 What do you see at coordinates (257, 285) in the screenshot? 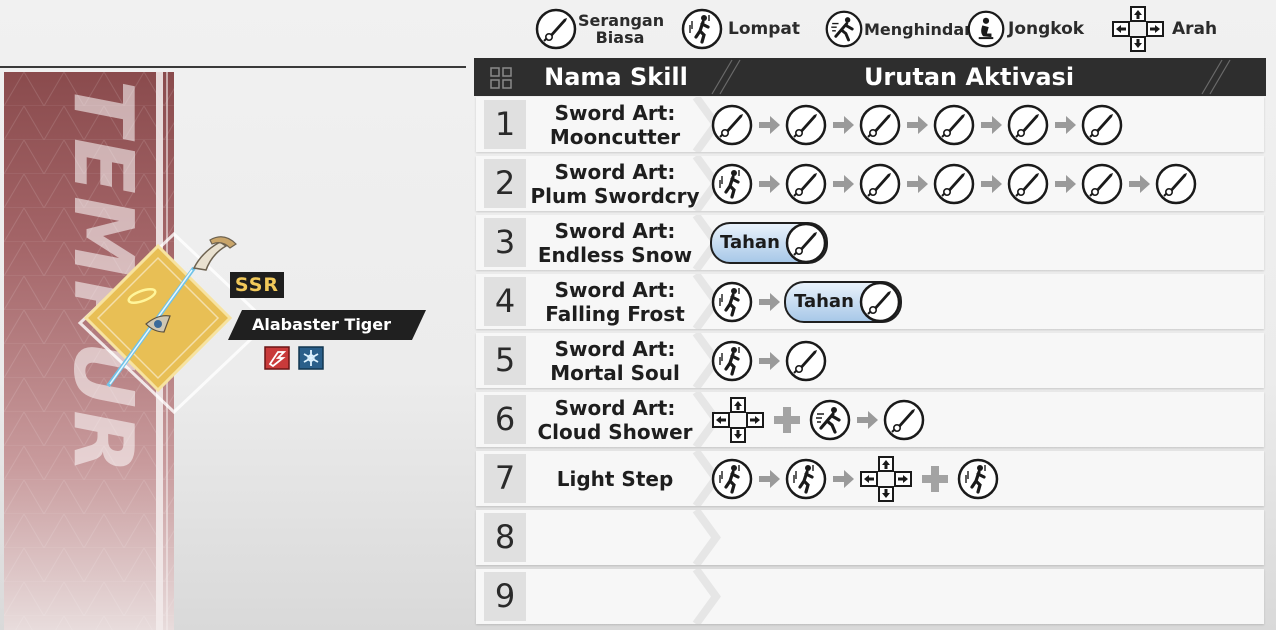
I see `rarity-badge: SSR` at bounding box center [257, 285].